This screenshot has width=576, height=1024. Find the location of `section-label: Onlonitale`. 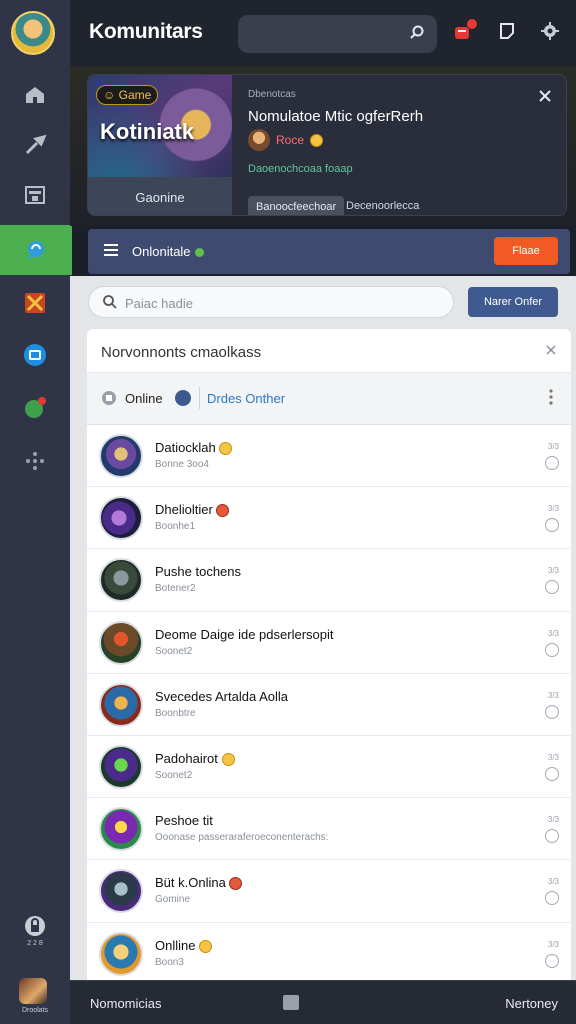

section-label: Onlonitale is located at coordinates (168, 251).